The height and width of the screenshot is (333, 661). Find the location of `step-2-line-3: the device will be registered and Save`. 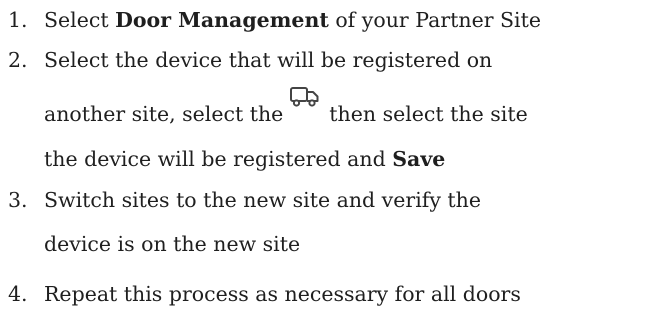

step-2-line-3: the device will be registered and Save is located at coordinates (244, 159).